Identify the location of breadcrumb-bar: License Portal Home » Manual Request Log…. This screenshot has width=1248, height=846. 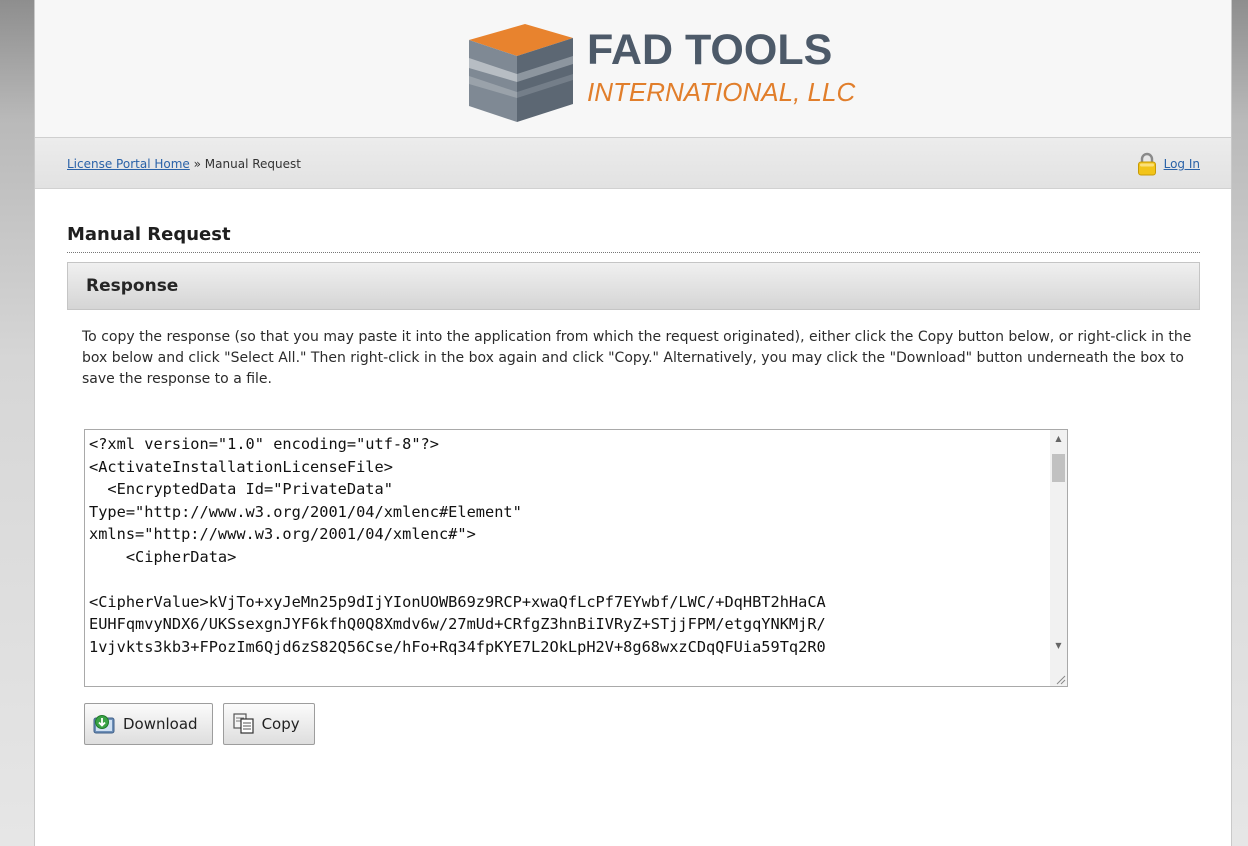
(633, 163).